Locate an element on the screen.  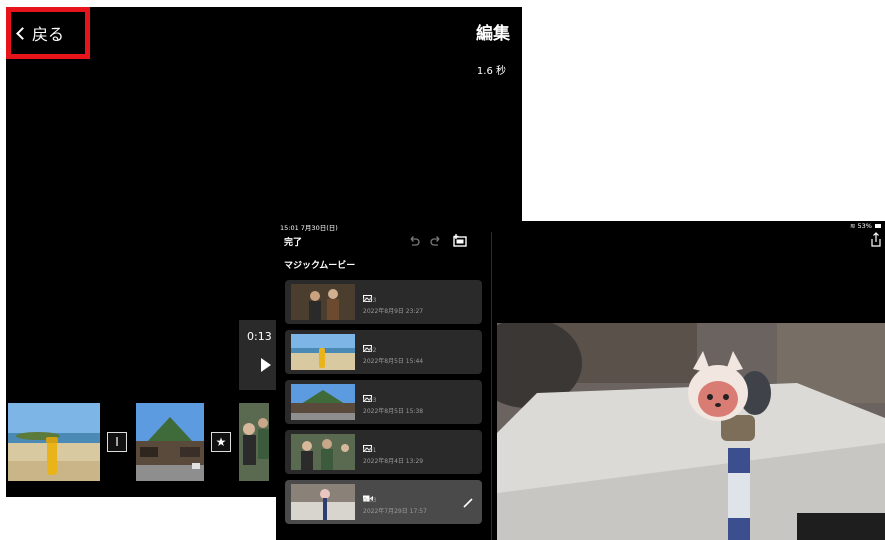
battery-icon is located at coordinates (878, 226).